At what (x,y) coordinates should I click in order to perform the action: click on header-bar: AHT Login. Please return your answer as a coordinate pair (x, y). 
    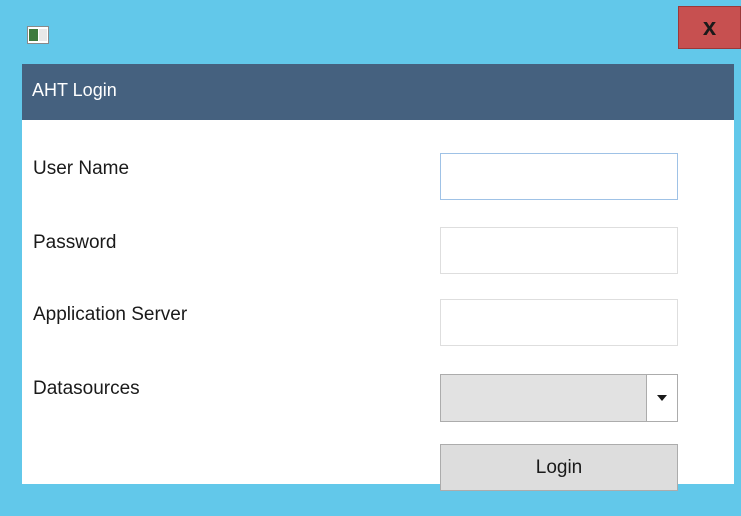
    Looking at the image, I should click on (378, 92).